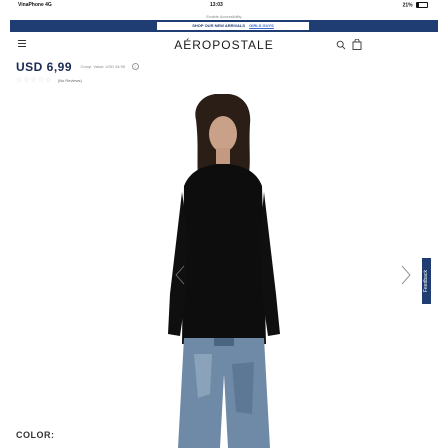 The image size is (448, 448). What do you see at coordinates (180, 275) in the screenshot?
I see `chevron-left-icon` at bounding box center [180, 275].